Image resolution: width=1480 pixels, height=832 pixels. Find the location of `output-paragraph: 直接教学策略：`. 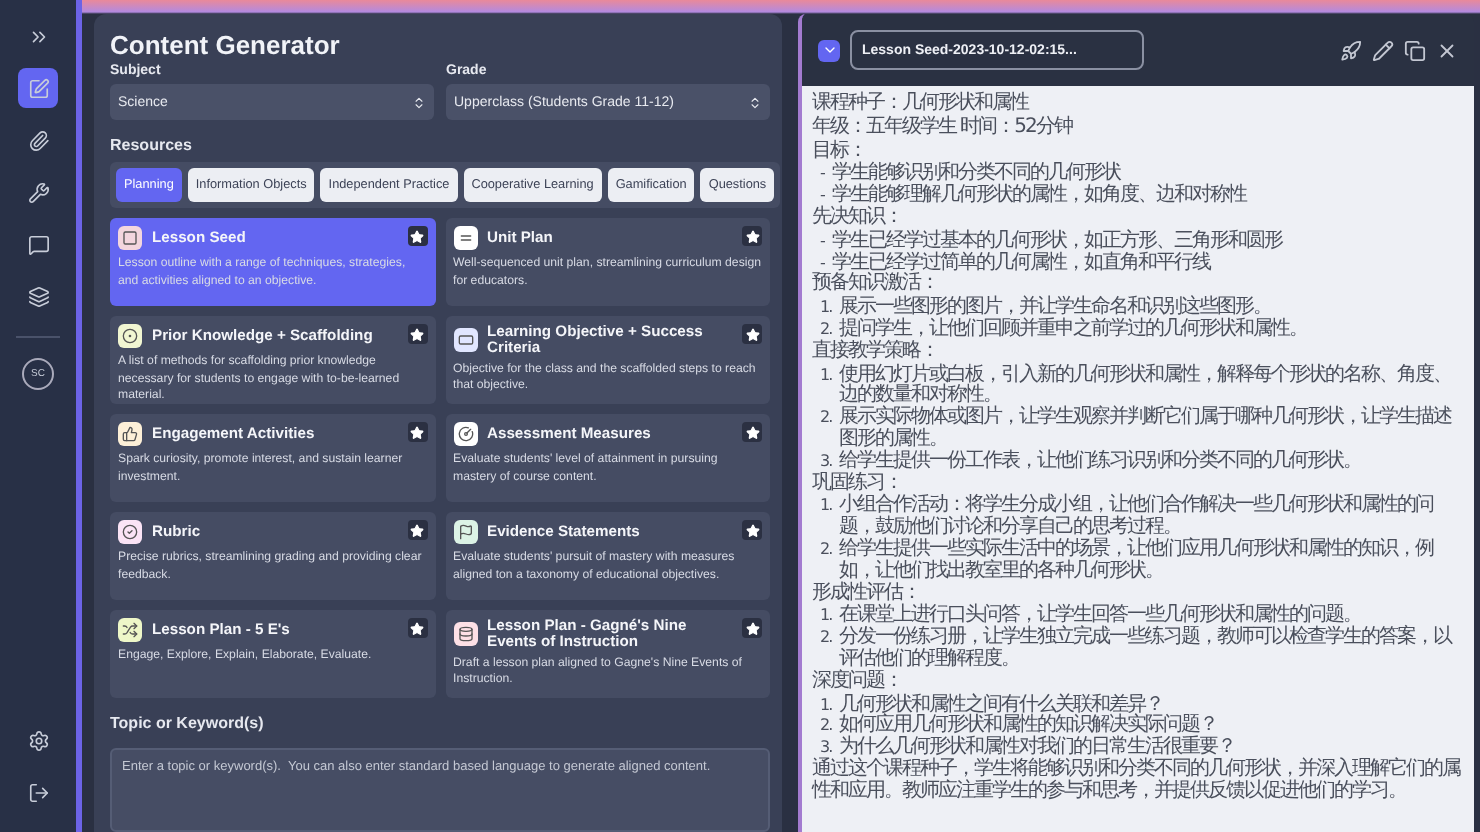

output-paragraph: 直接教学策略： is located at coordinates (876, 352).